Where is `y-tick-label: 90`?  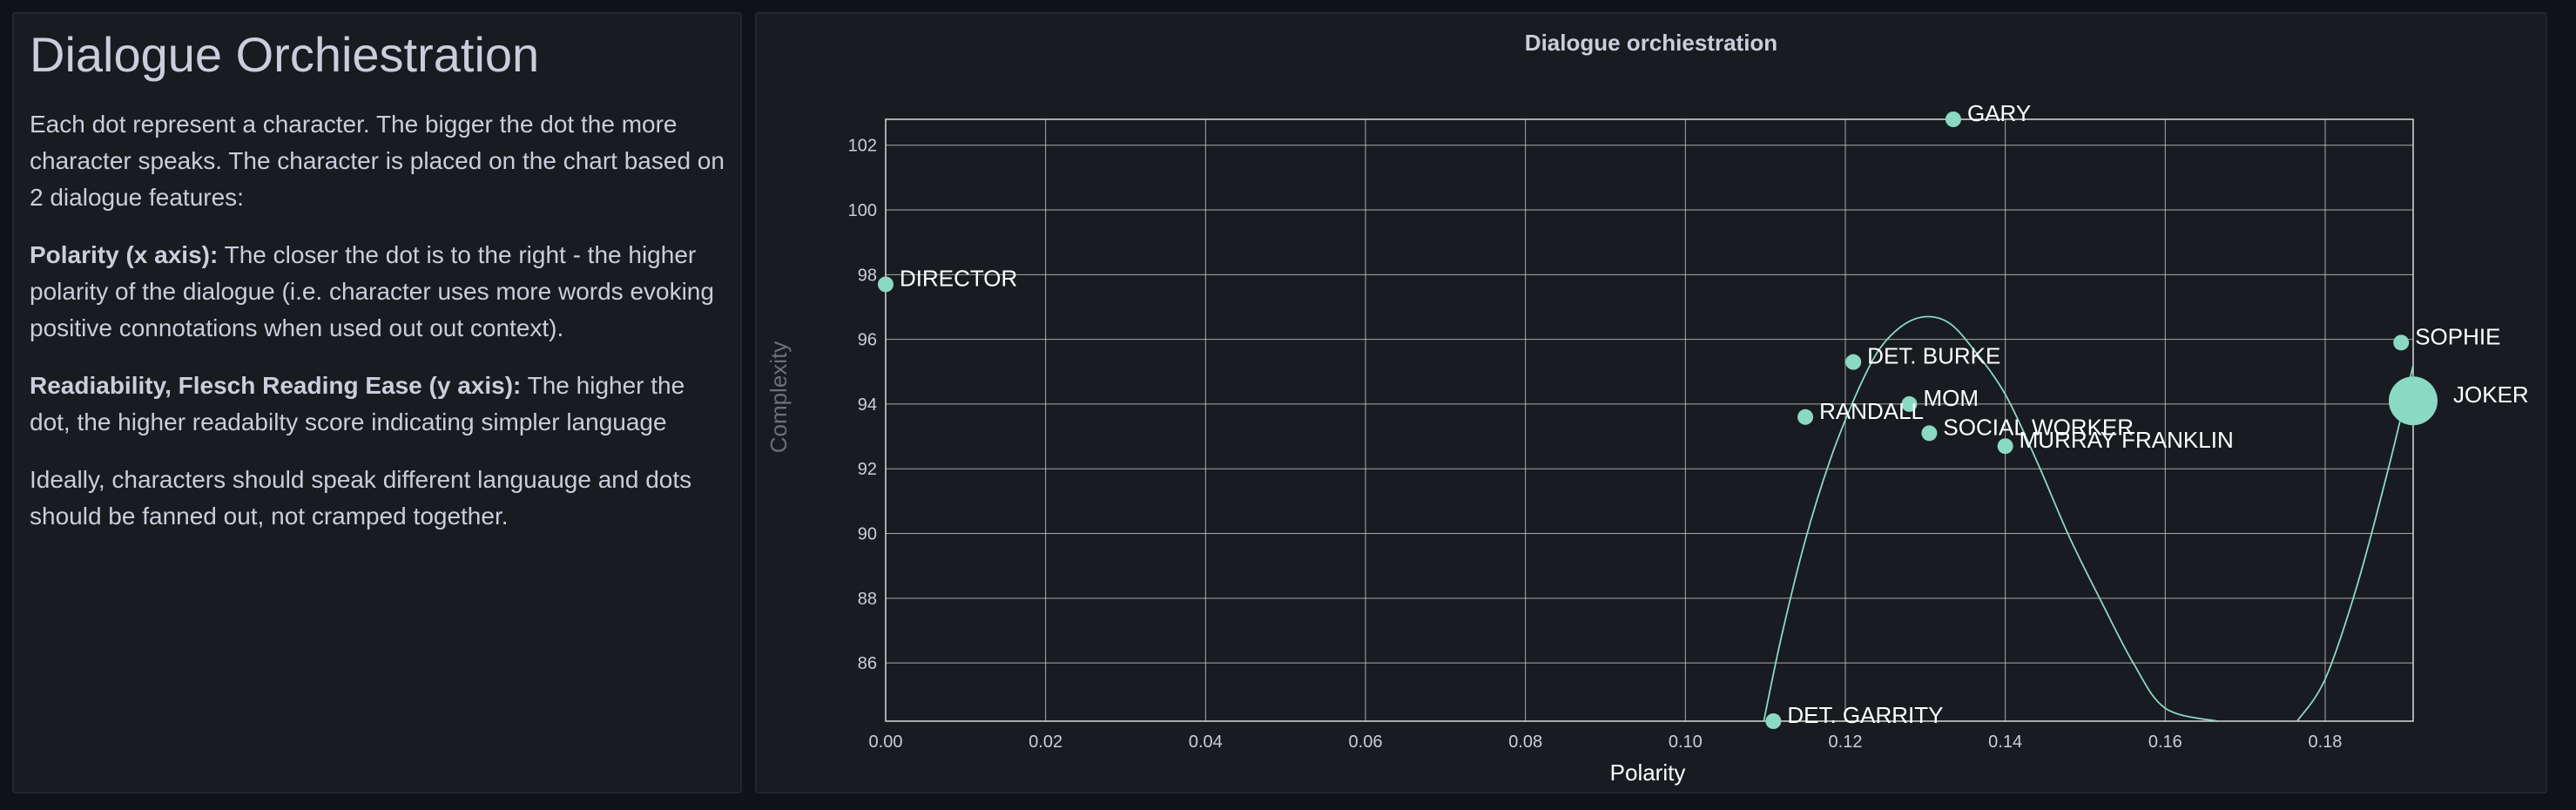 y-tick-label: 90 is located at coordinates (867, 534).